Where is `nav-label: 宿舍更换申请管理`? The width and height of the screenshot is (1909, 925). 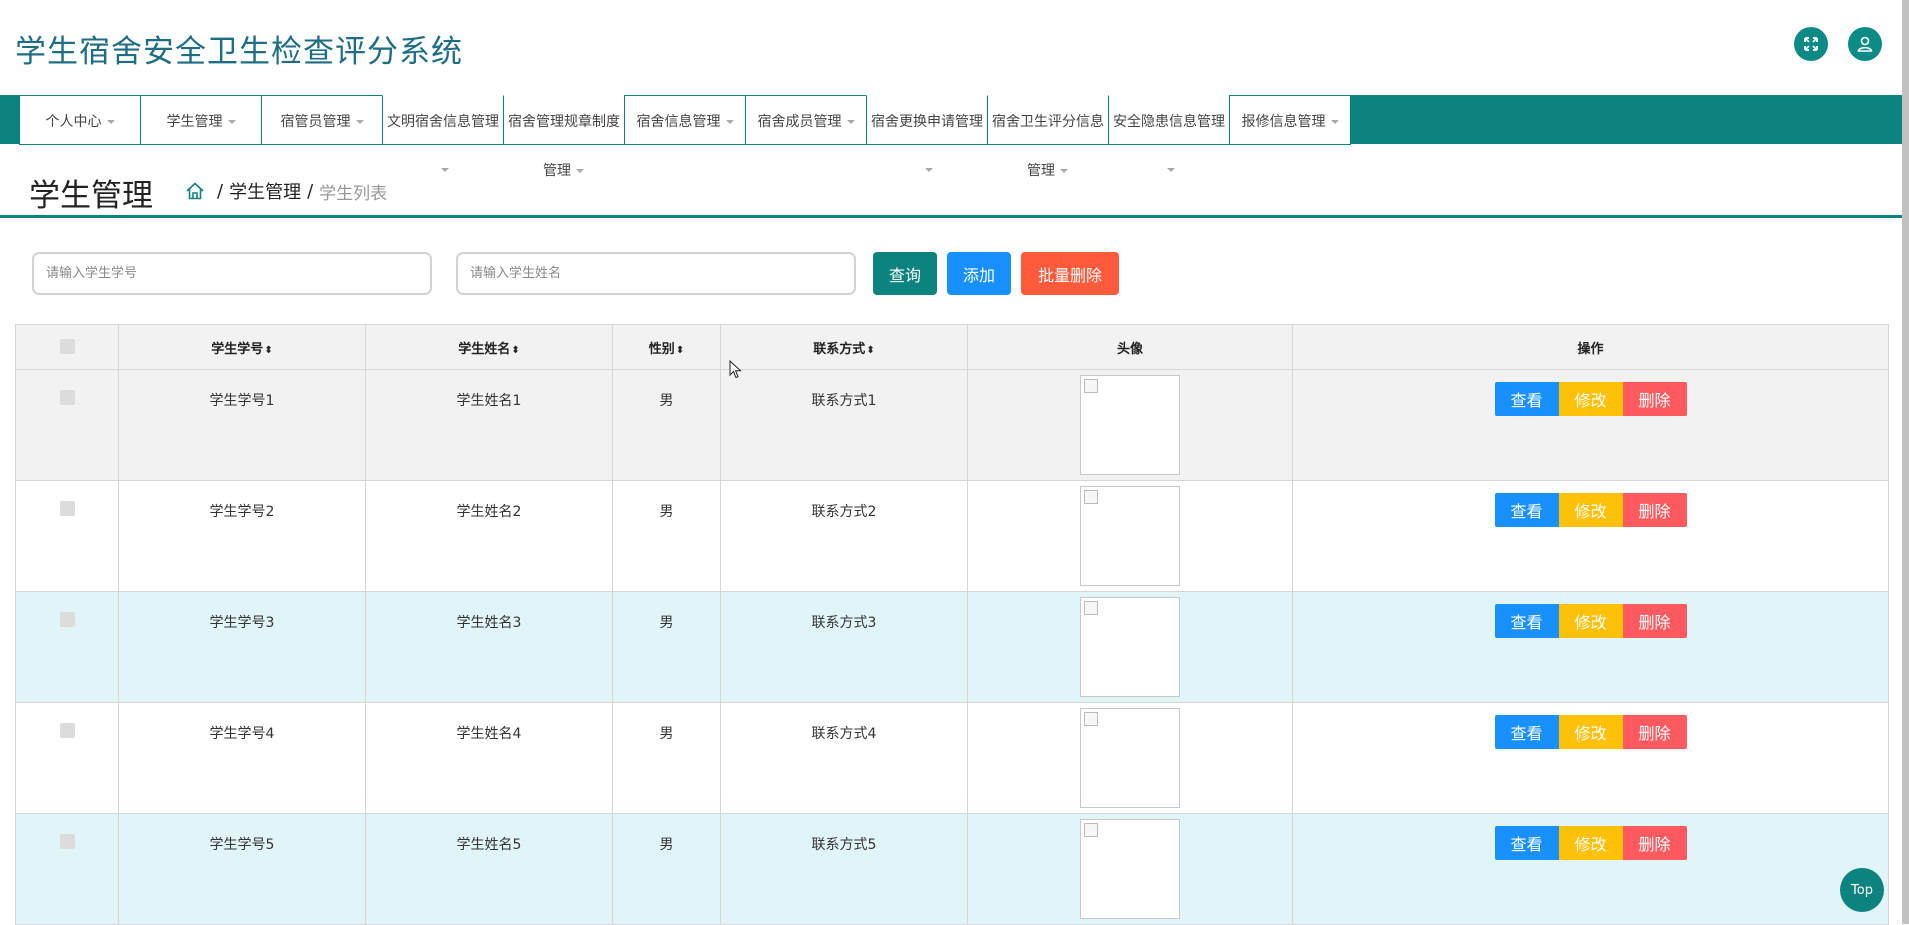 nav-label: 宿舍更换申请管理 is located at coordinates (927, 122).